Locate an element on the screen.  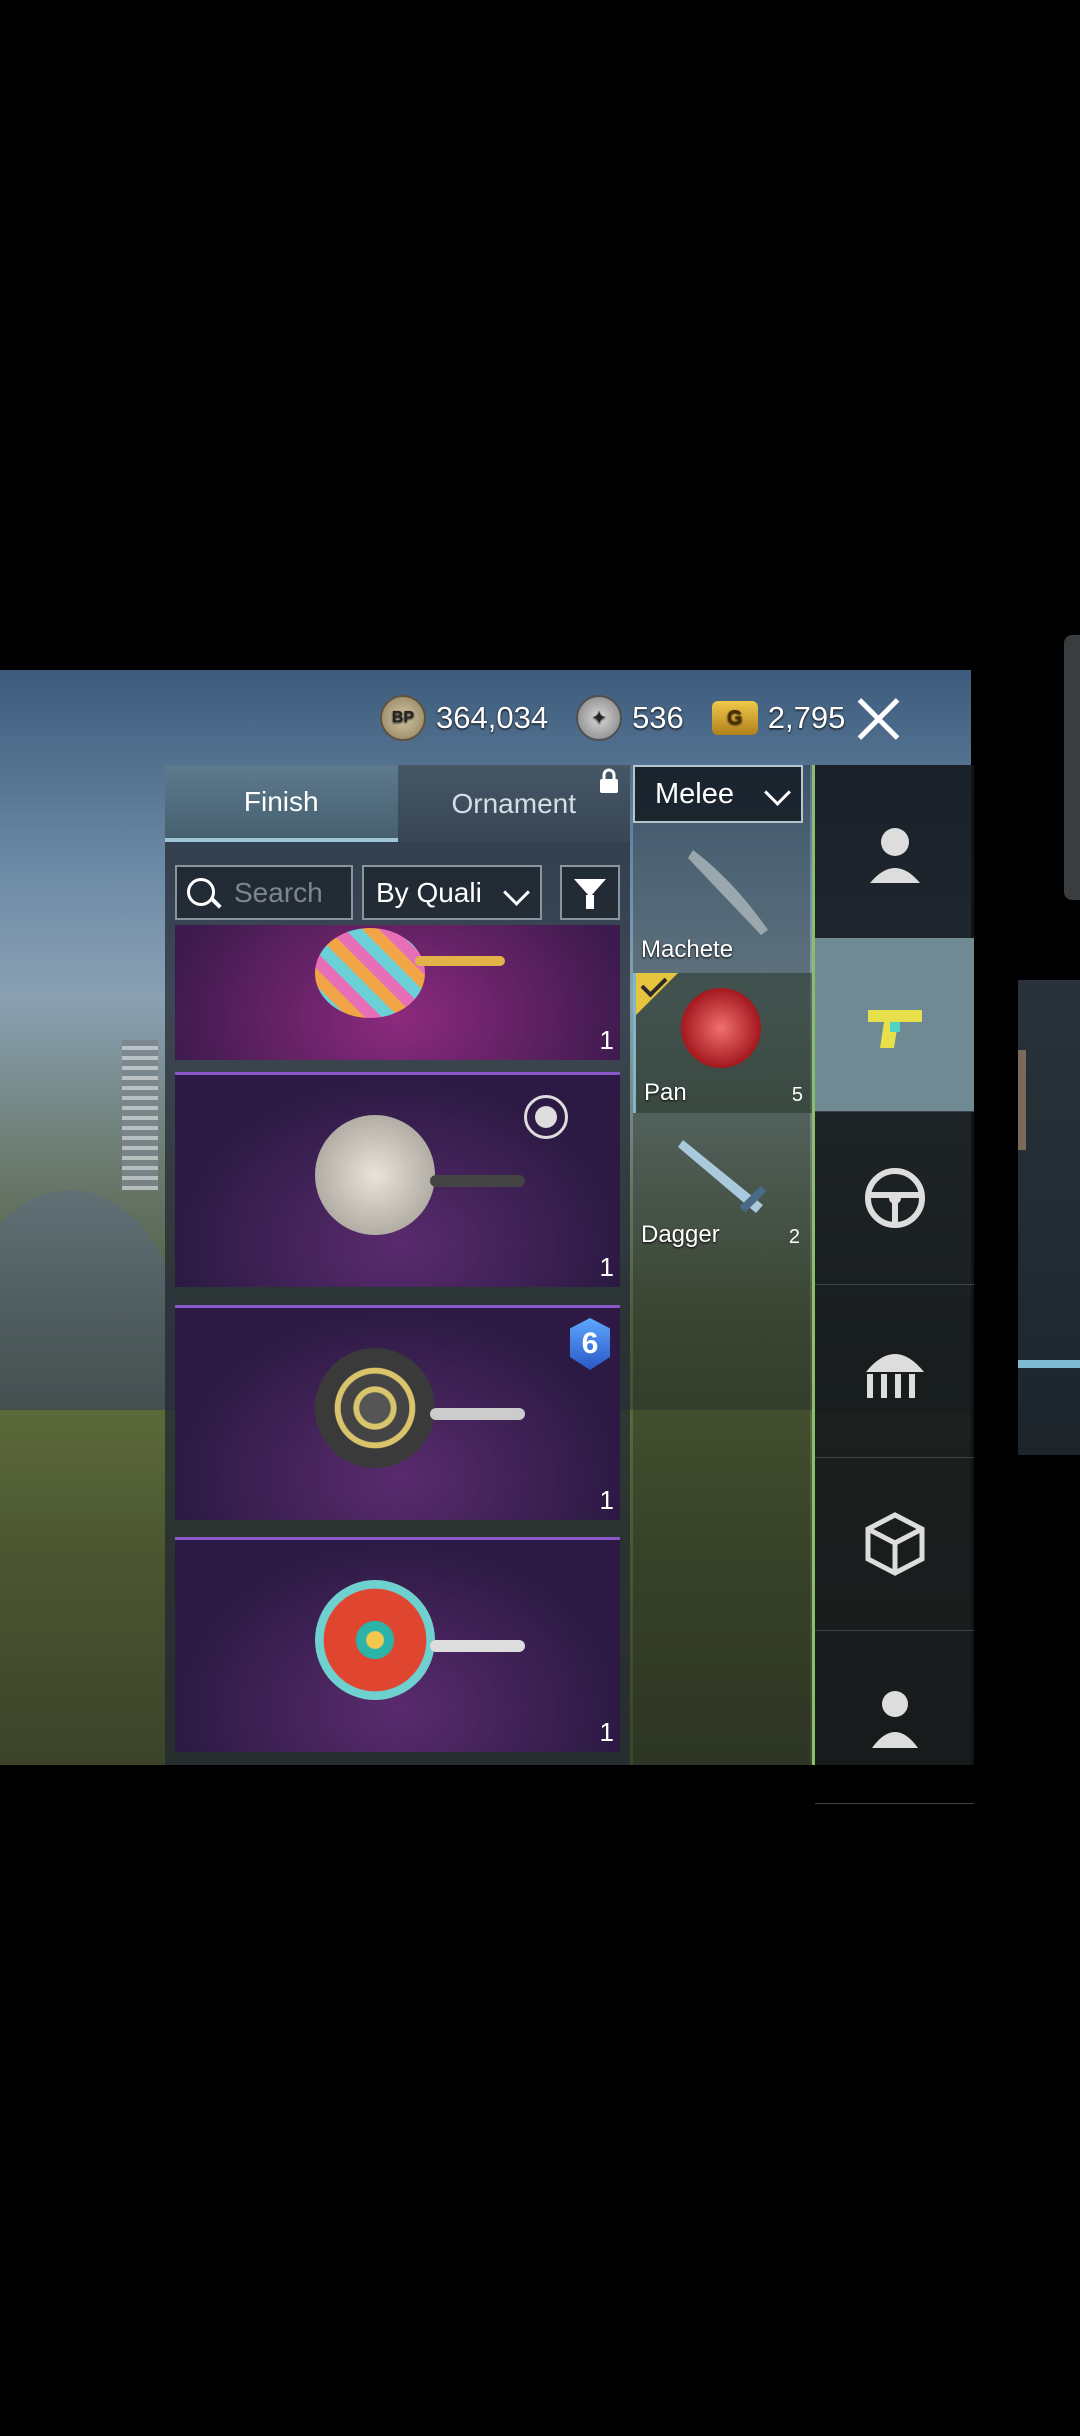
close-icon is located at coordinates (878, 718).